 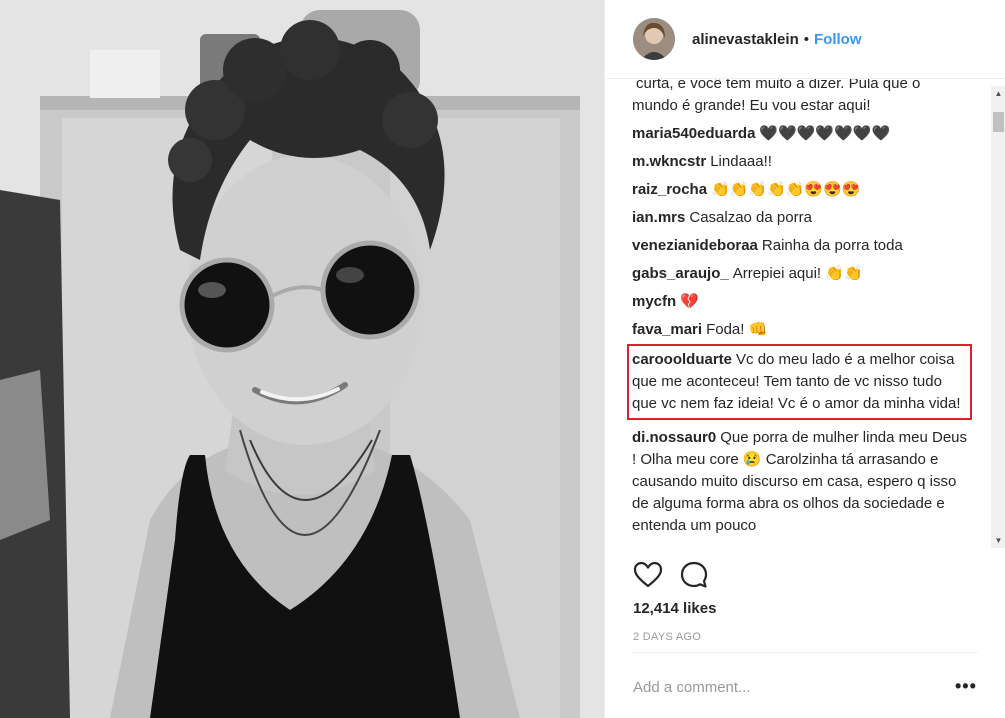 What do you see at coordinates (799, 330) in the screenshot?
I see `comment-item: fava_mari Foda! 👊` at bounding box center [799, 330].